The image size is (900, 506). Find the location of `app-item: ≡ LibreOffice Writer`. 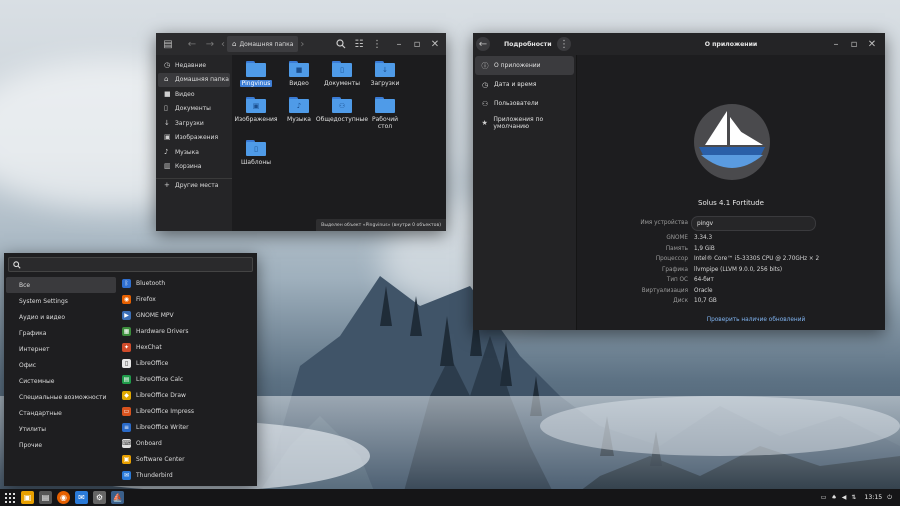

app-item: ≡ LibreOffice Writer is located at coordinates (188, 427).